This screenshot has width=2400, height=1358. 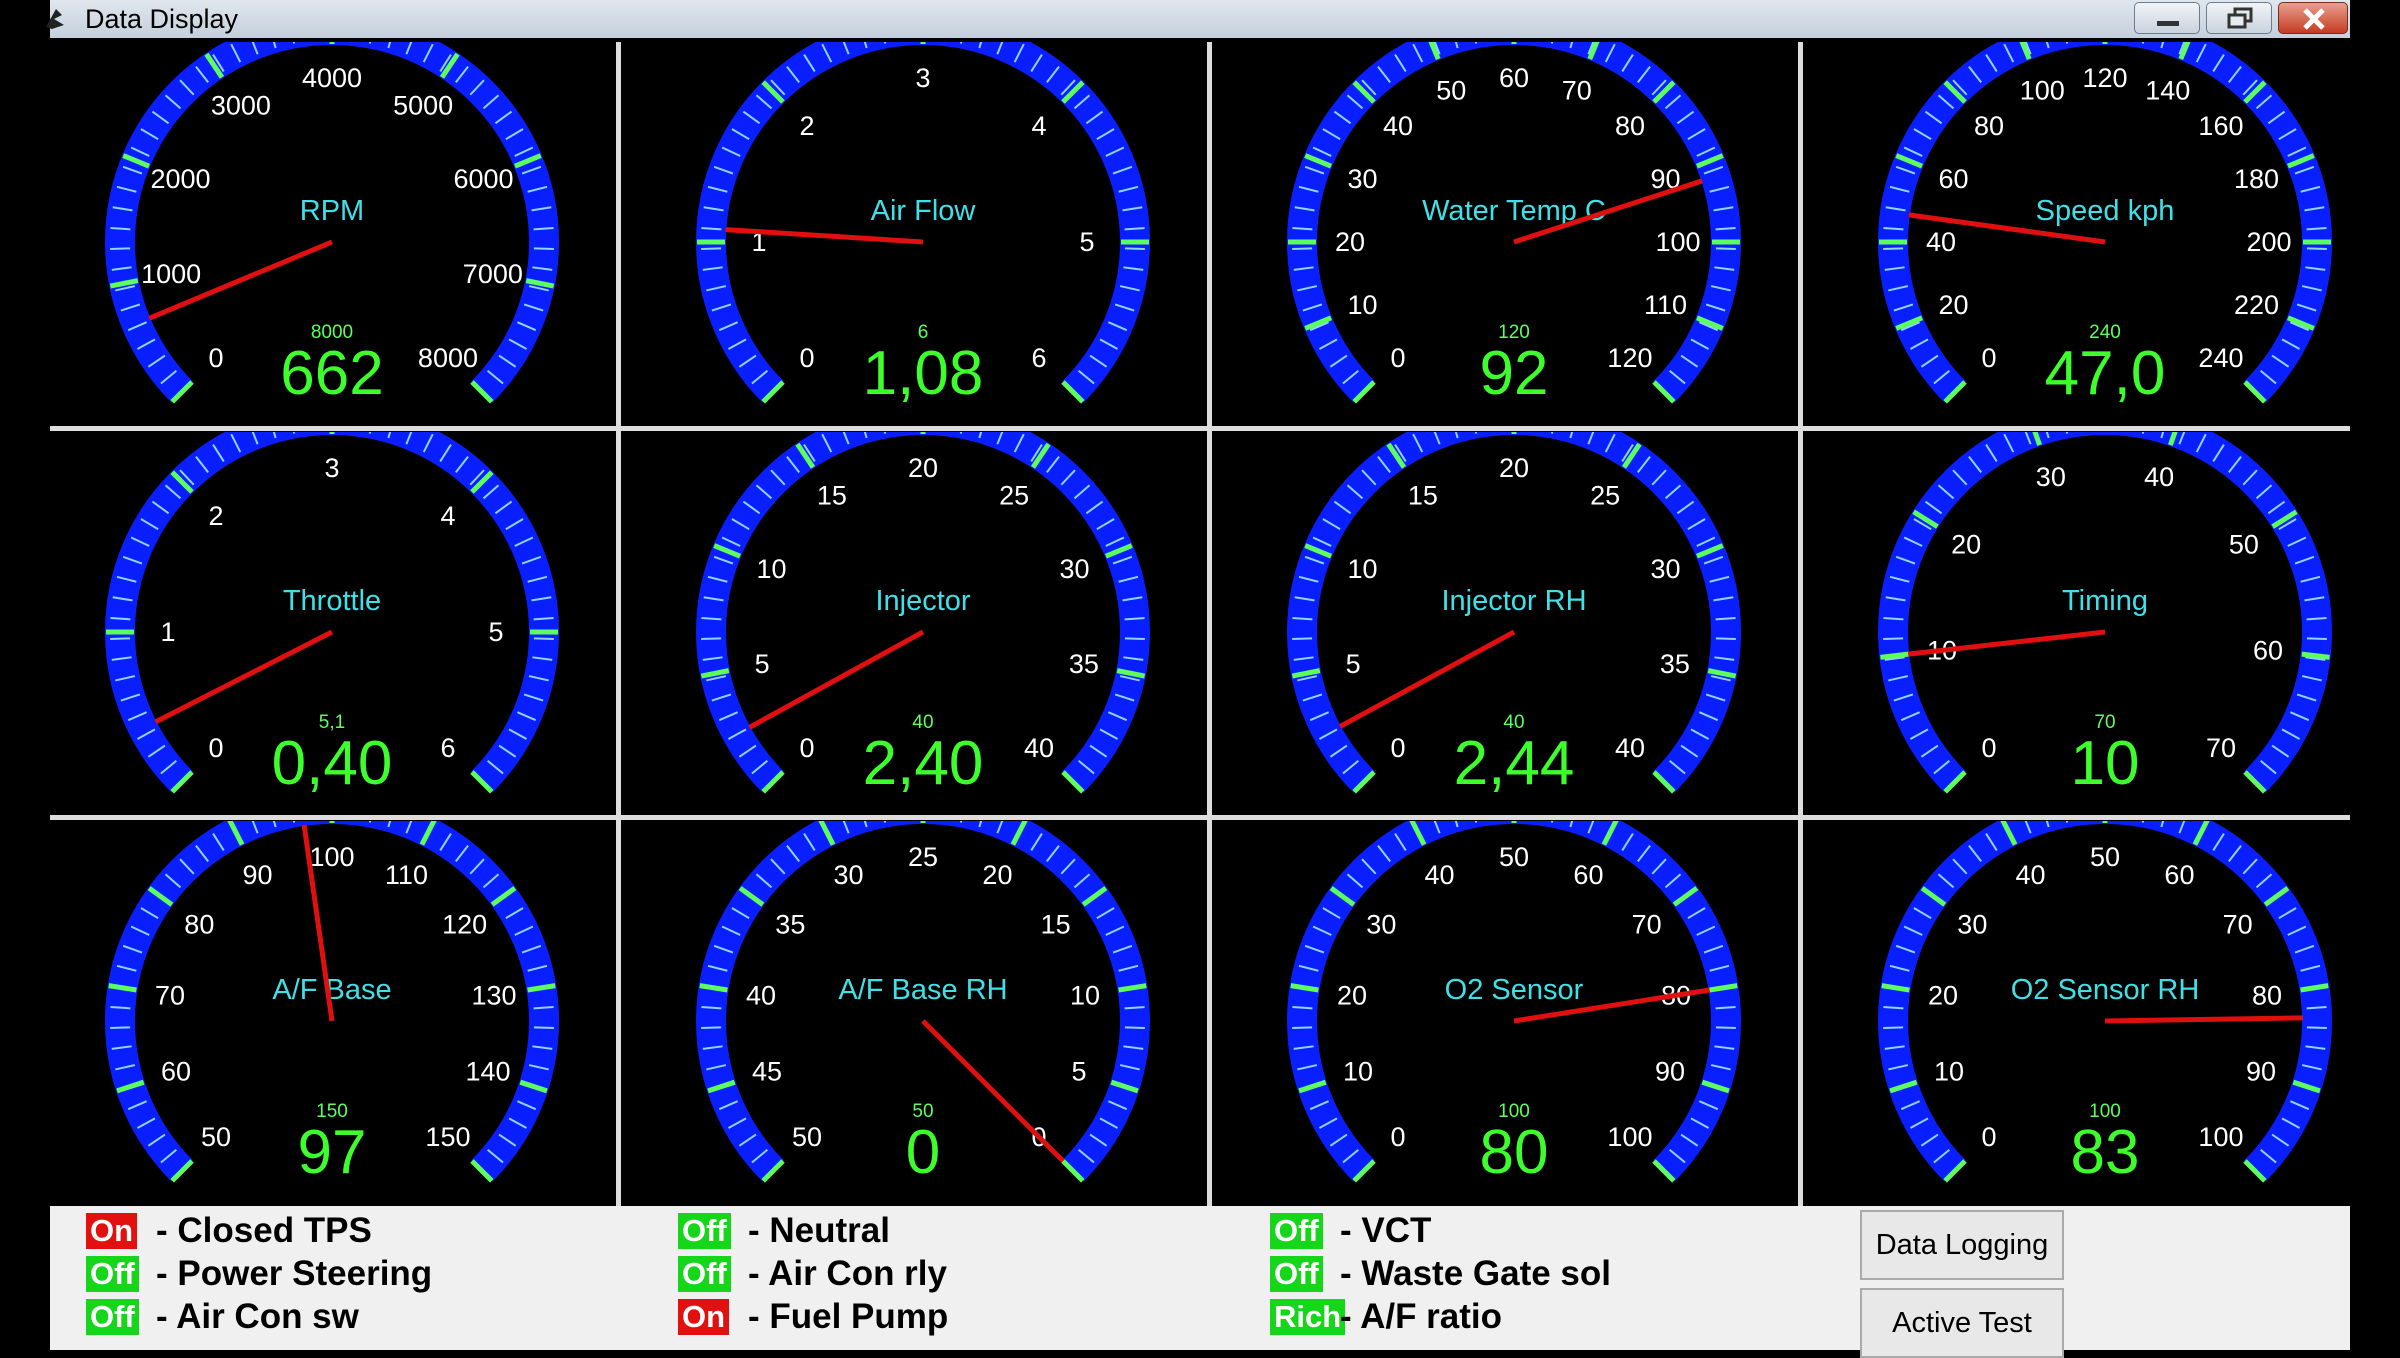 What do you see at coordinates (1198, 19) in the screenshot?
I see `title-bar: Data Display` at bounding box center [1198, 19].